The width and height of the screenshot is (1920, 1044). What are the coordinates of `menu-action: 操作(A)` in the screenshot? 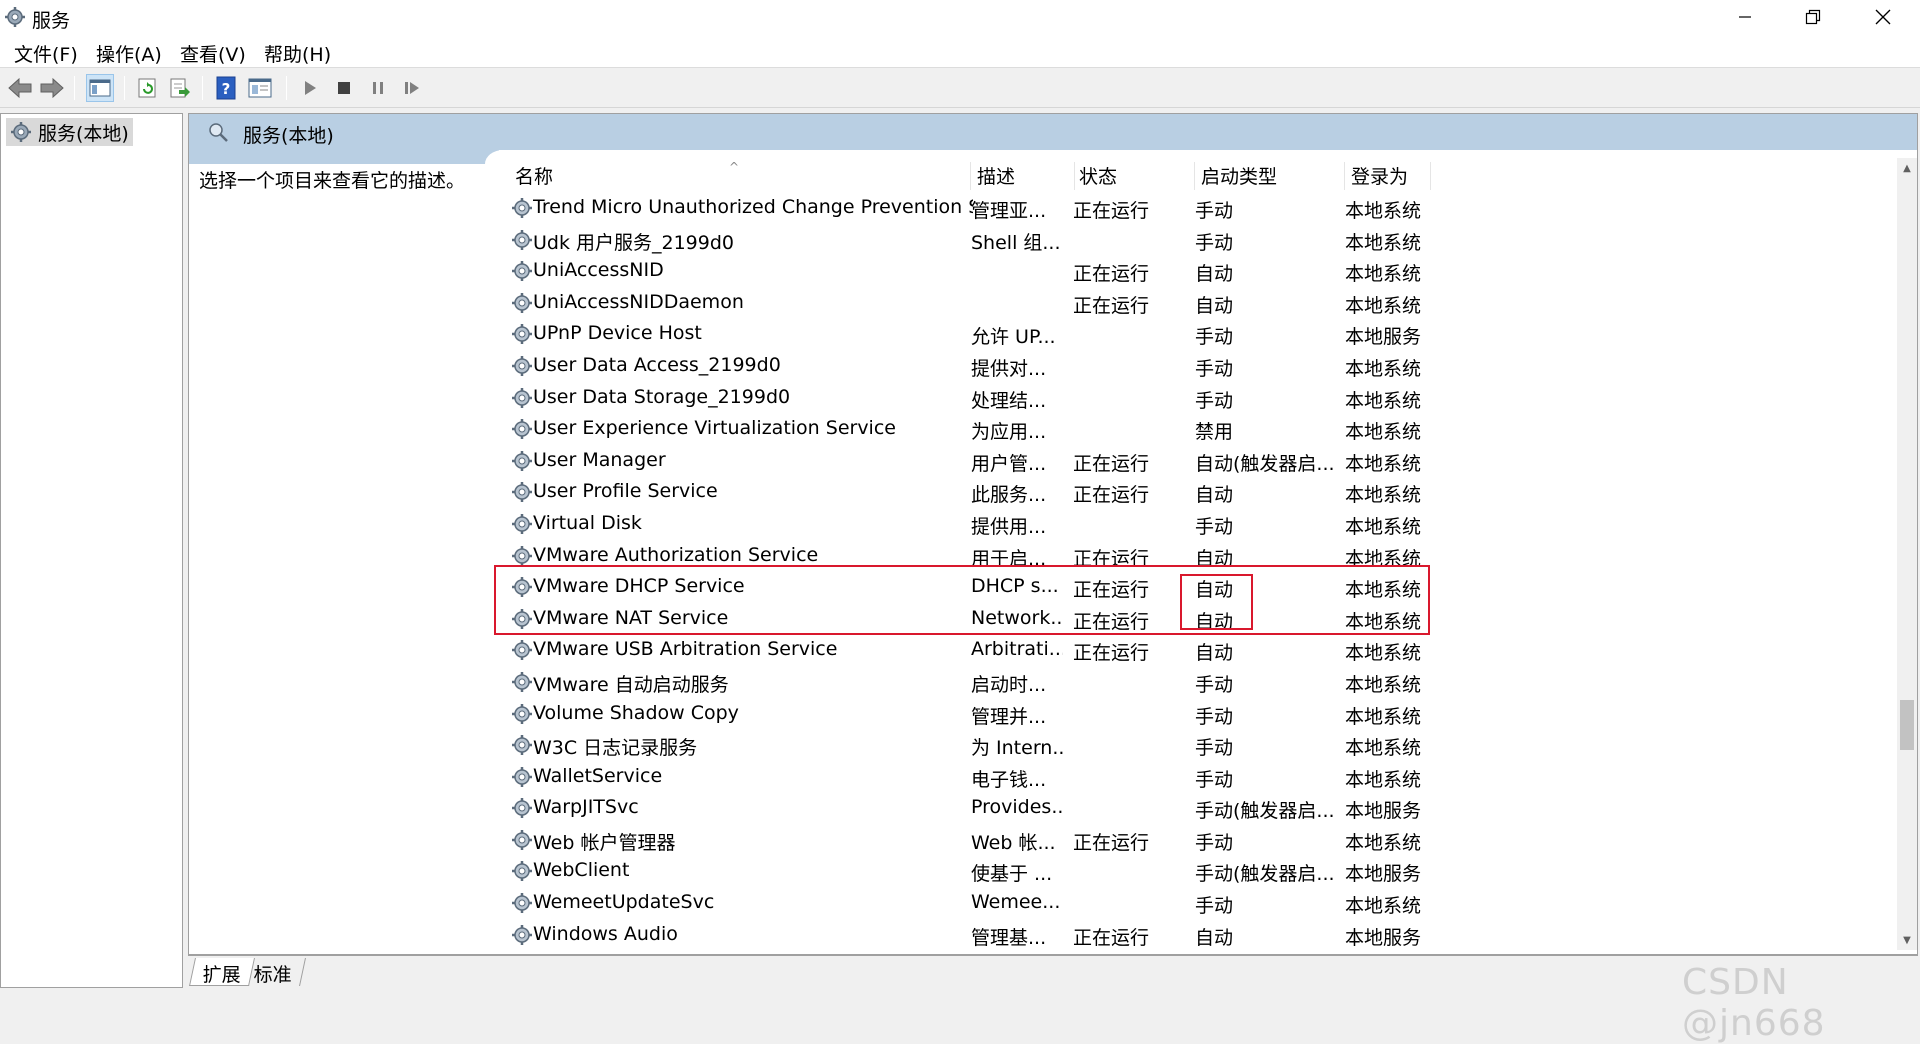 It's located at (129, 53).